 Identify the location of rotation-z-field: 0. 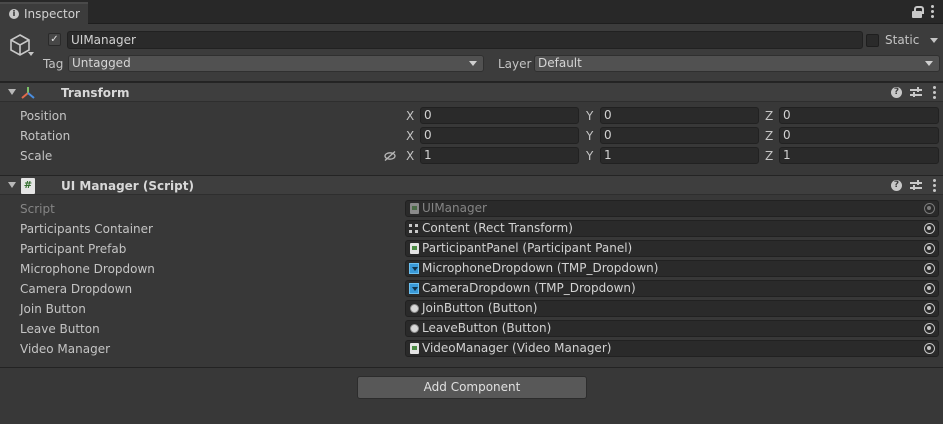
(859, 135).